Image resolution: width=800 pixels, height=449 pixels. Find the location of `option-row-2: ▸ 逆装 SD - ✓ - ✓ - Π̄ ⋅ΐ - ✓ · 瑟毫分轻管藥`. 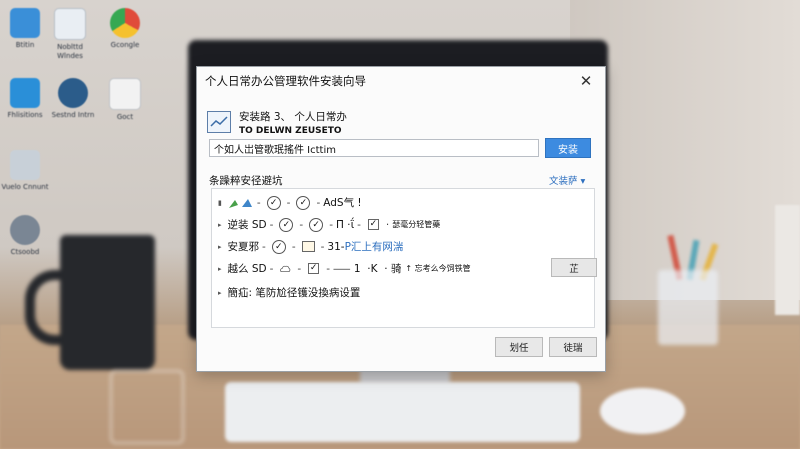

option-row-2: ▸ 逆装 SD - ✓ - ✓ - Π̄ ⋅ΐ - ✓ · 瑟毫分轻管藥 is located at coordinates (329, 224).